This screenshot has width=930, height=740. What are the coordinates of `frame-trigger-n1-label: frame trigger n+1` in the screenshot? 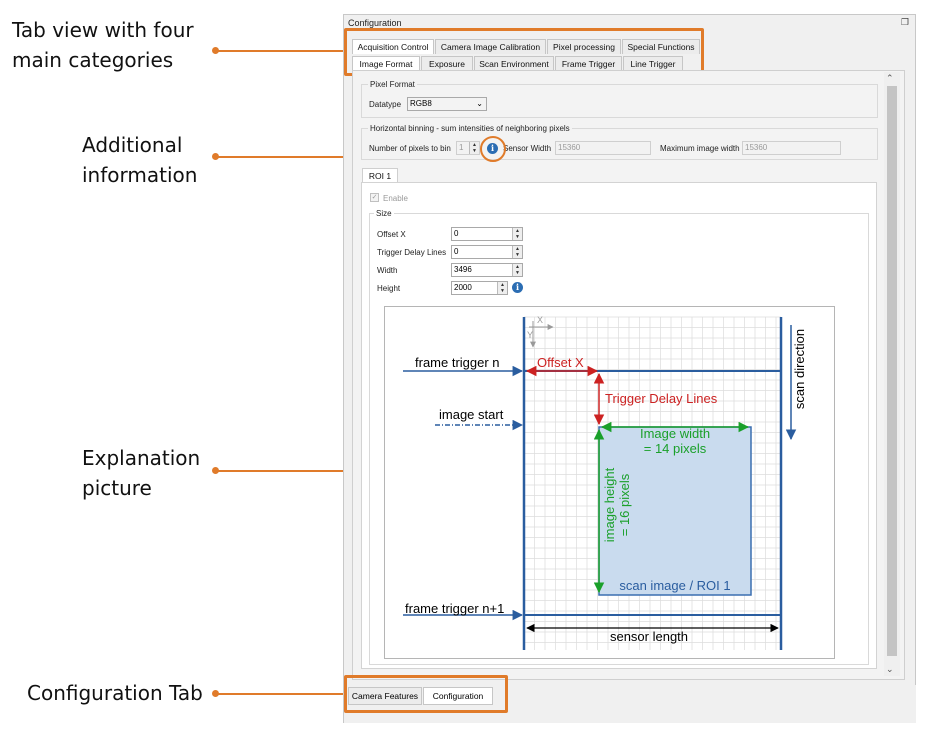 It's located at (454, 608).